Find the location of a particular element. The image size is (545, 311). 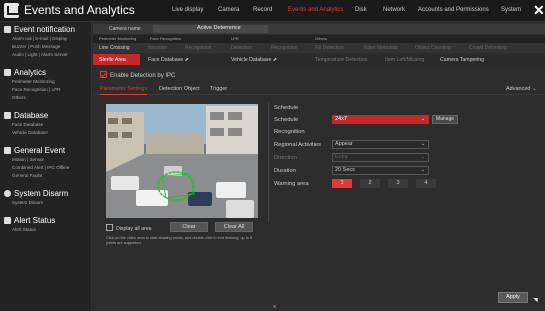

warning-area-3-button: 3 is located at coordinates (398, 183).